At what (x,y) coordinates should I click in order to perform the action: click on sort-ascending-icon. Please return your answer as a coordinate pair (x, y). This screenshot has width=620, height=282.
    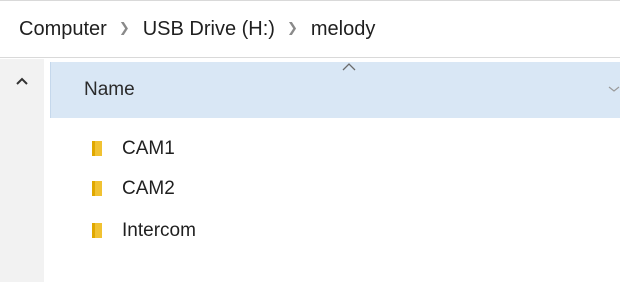
    Looking at the image, I should click on (349, 67).